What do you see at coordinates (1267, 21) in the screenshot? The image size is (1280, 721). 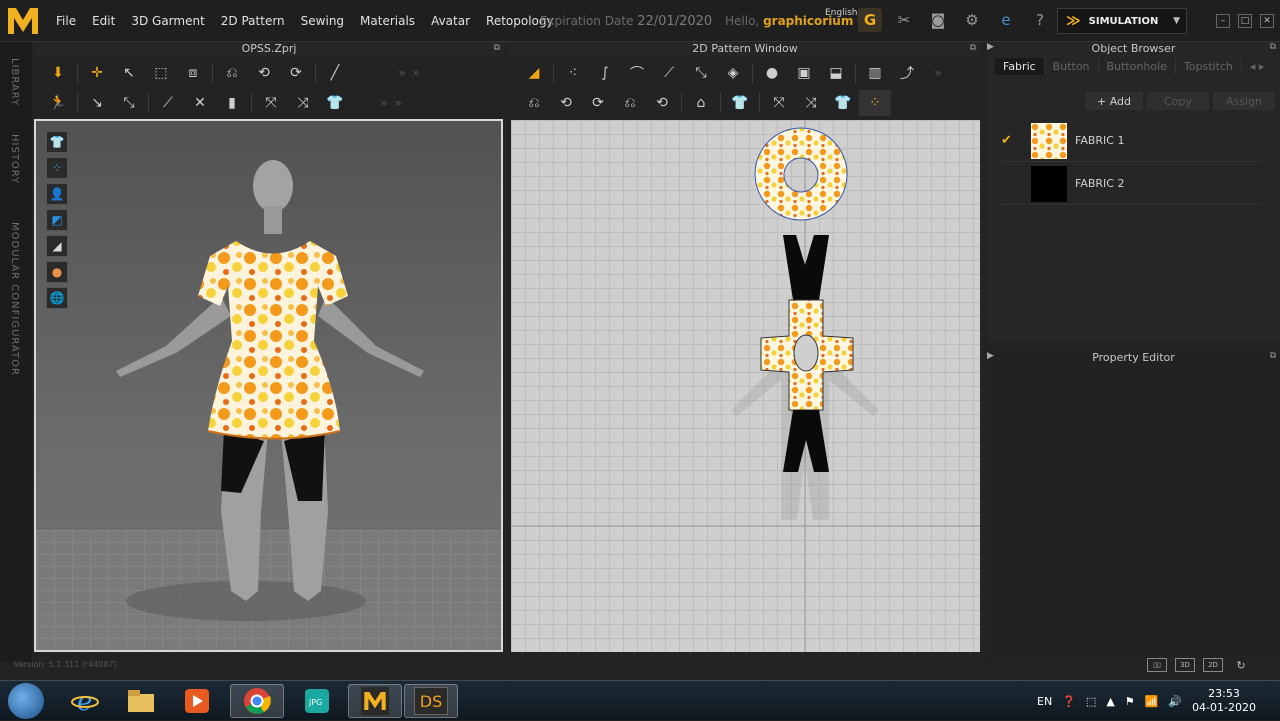 I see `close-button: ✕` at bounding box center [1267, 21].